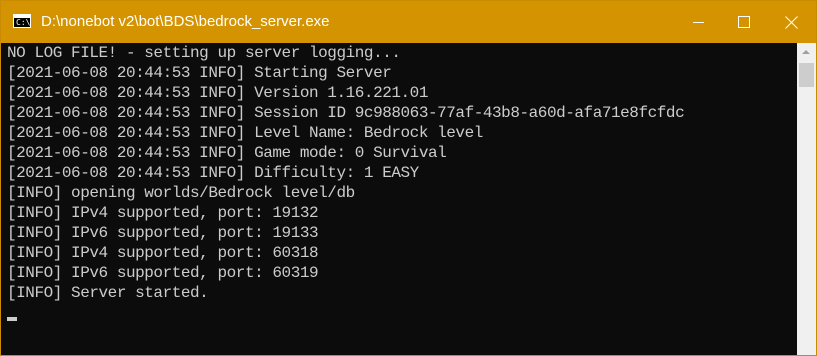 The width and height of the screenshot is (817, 356). What do you see at coordinates (806, 52) in the screenshot?
I see `scroll-up-arrow-icon` at bounding box center [806, 52].